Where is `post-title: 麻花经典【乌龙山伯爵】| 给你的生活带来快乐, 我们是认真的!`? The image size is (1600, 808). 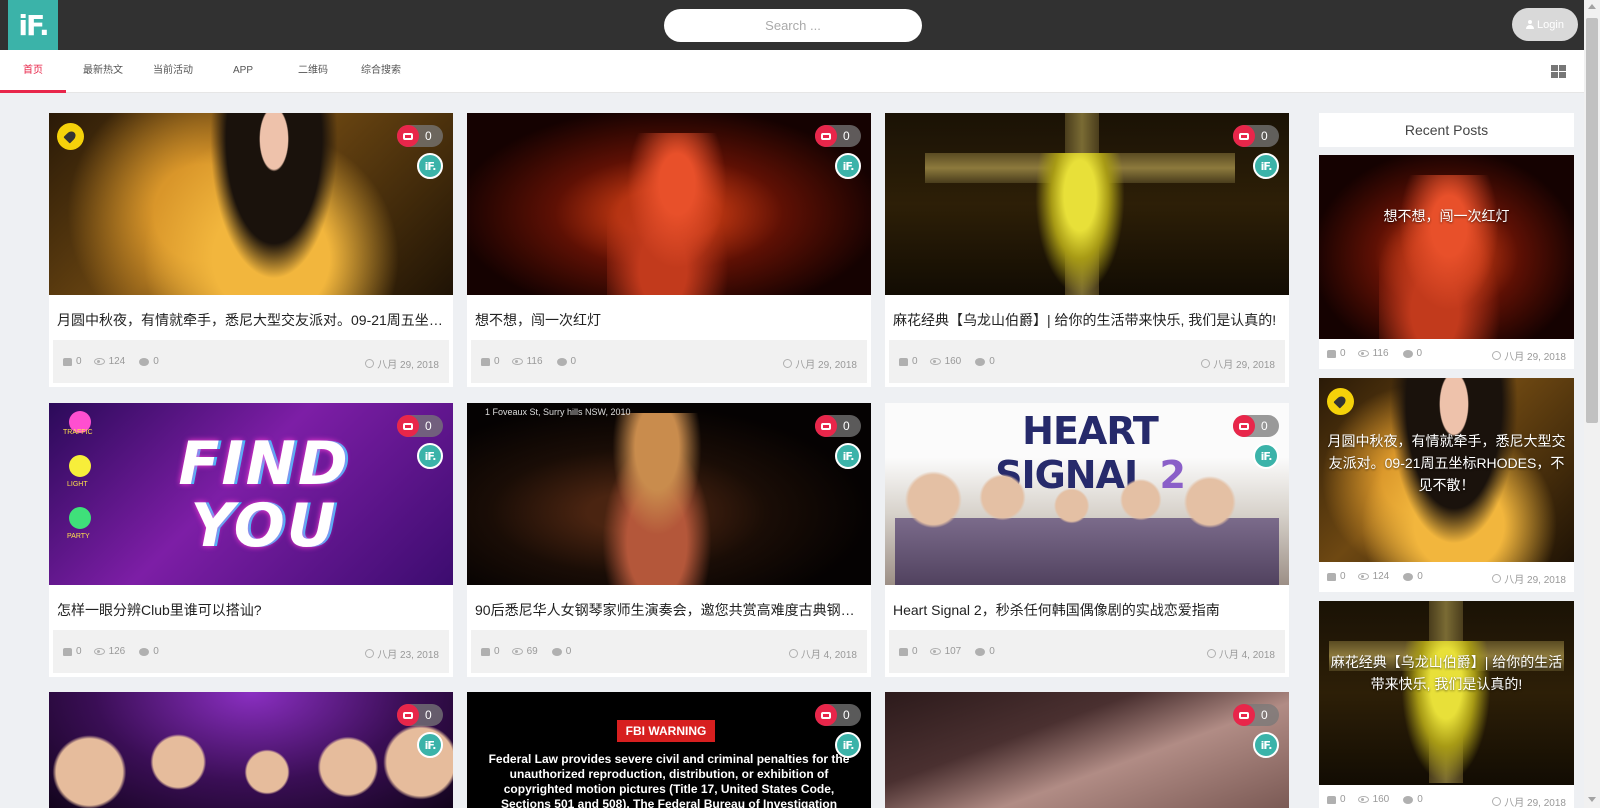
post-title: 麻花经典【乌龙山伯爵】| 给你的生活带来快乐, 我们是认真的! is located at coordinates (1087, 320).